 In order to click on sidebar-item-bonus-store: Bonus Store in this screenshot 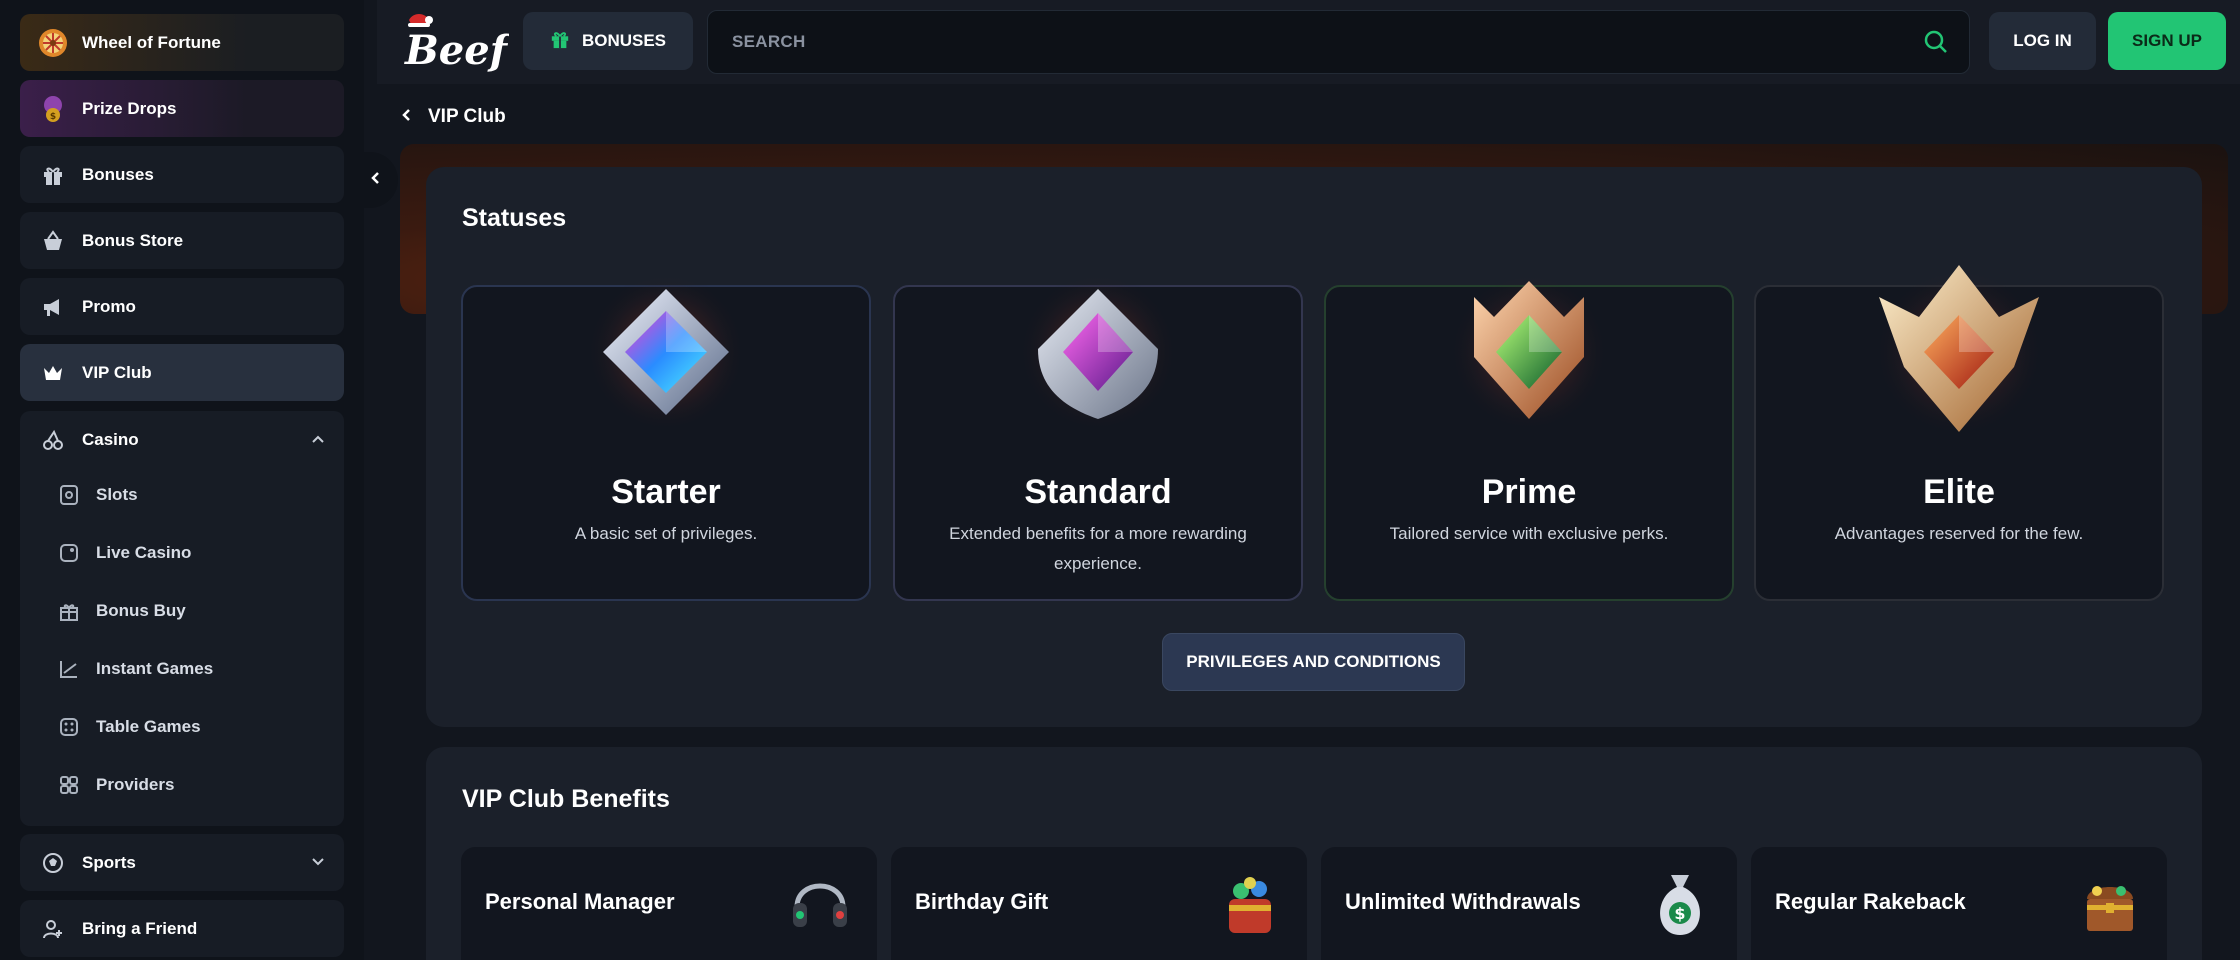, I will do `click(182, 240)`.